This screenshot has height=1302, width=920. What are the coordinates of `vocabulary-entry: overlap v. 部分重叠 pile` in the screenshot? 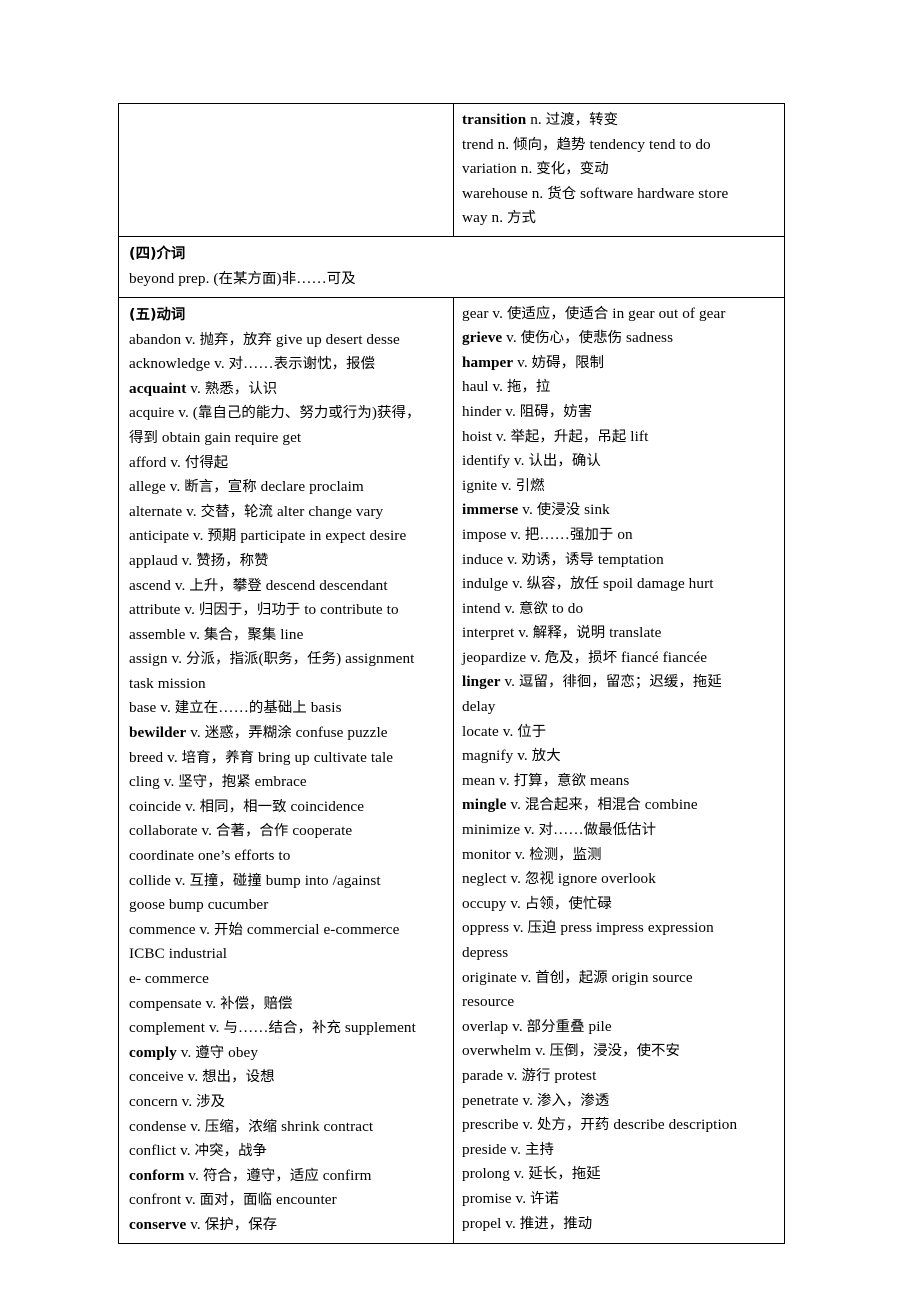 It's located at (623, 1027).